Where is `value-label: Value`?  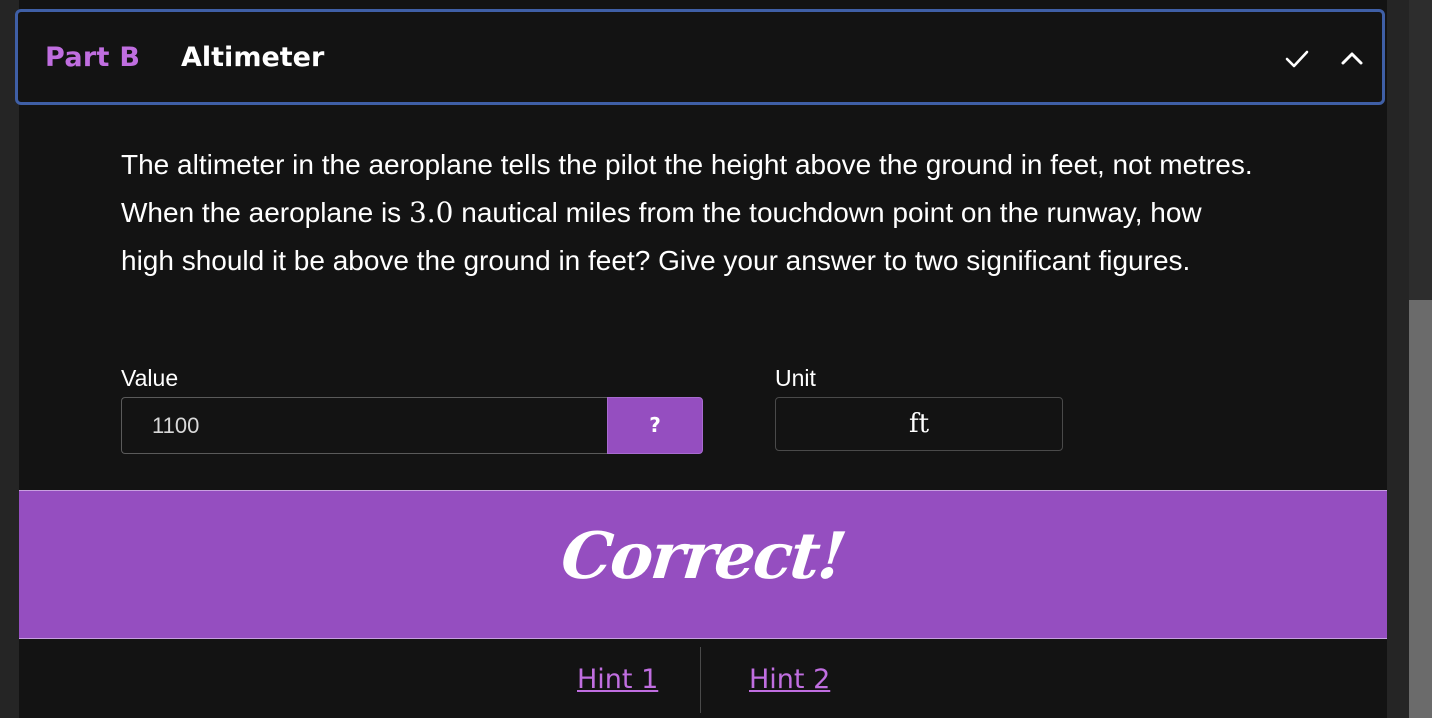
value-label: Value is located at coordinates (150, 378).